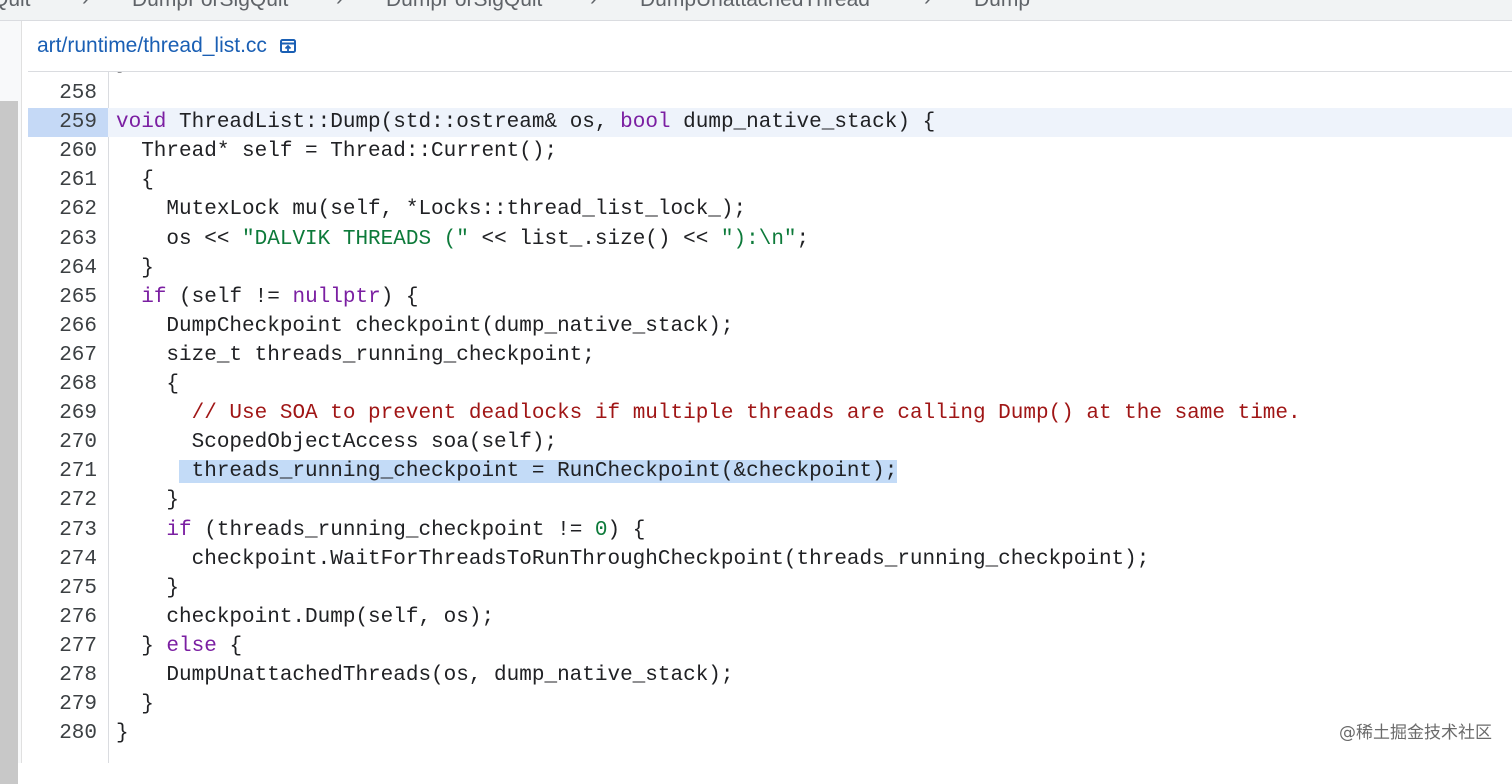 The height and width of the screenshot is (784, 1512). Describe the element at coordinates (62, 297) in the screenshot. I see `line-number: 265` at that location.